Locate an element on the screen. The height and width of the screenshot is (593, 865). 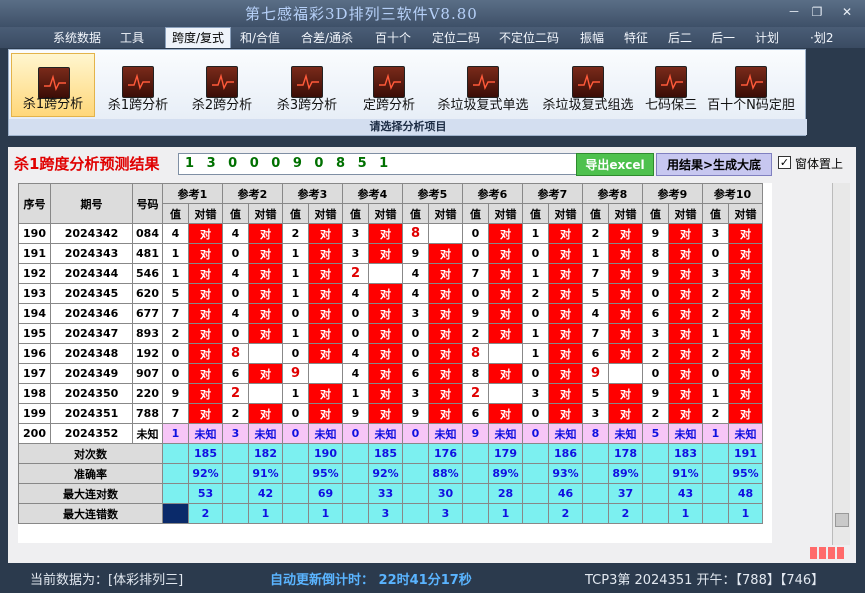
ribbon-button-7: 杀垃圾复式组选 is located at coordinates (588, 85).